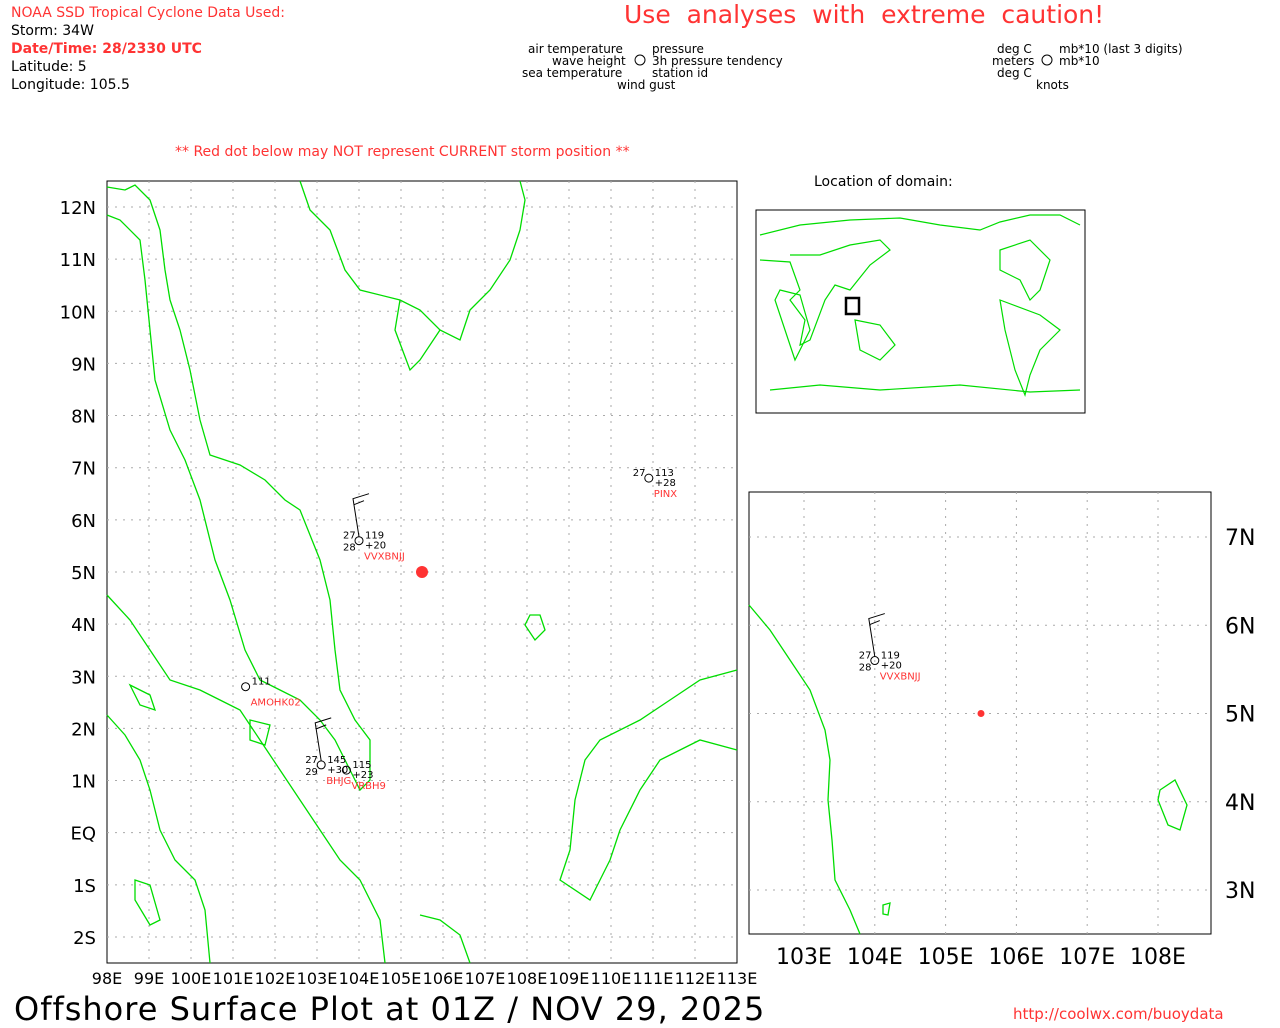 The image size is (1280, 1028). I want to click on locator-map, so click(920, 311).